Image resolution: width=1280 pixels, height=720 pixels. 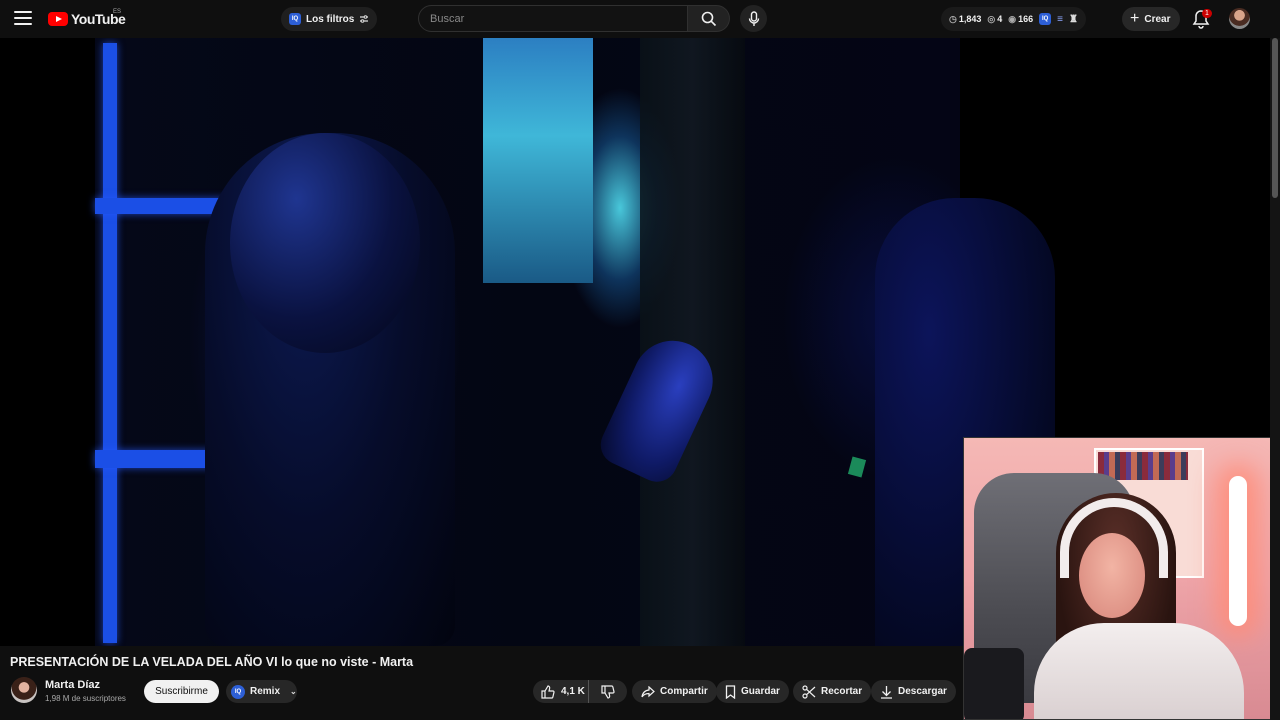 I want to click on download-label: Descargar, so click(x=922, y=691).